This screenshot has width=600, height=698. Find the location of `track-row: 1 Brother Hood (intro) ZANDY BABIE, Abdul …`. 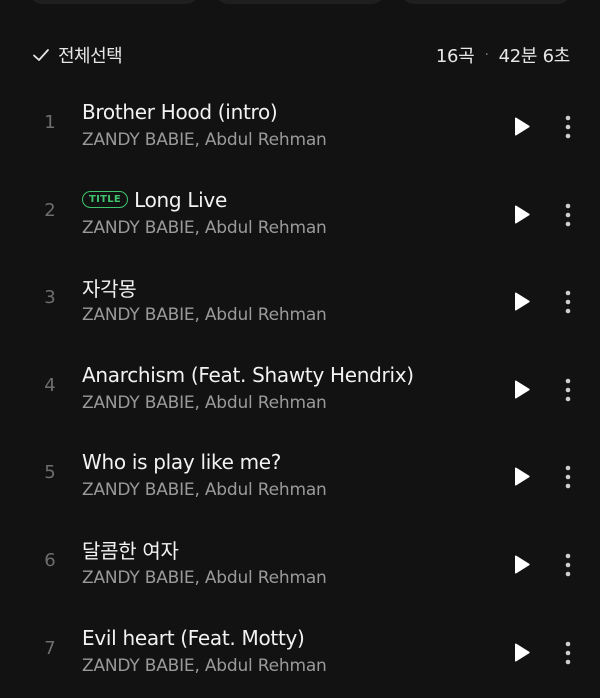

track-row: 1 Brother Hood (intro) ZANDY BABIE, Abdul … is located at coordinates (300, 126).